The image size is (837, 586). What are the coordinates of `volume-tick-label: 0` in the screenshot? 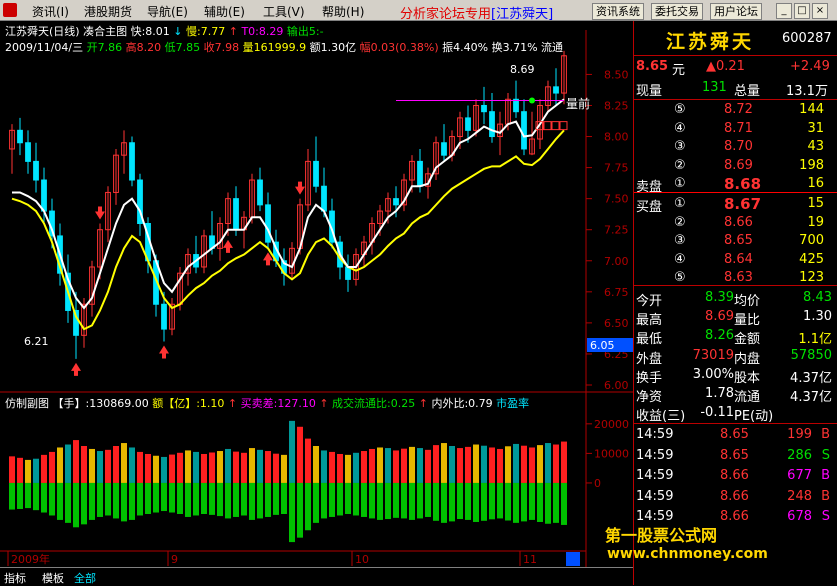 It's located at (597, 483).